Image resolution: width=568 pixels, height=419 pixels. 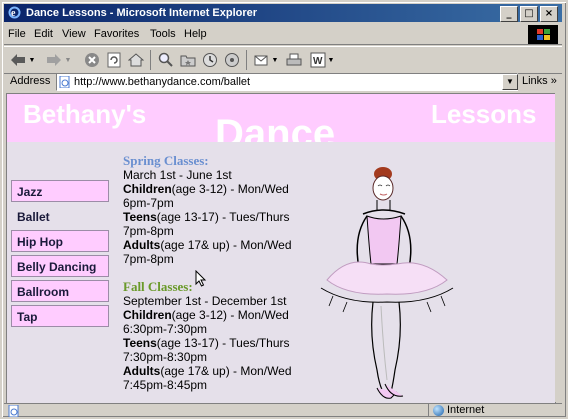 What do you see at coordinates (165, 329) in the screenshot?
I see `fall-children-time: 6:30pm-7:30pm` at bounding box center [165, 329].